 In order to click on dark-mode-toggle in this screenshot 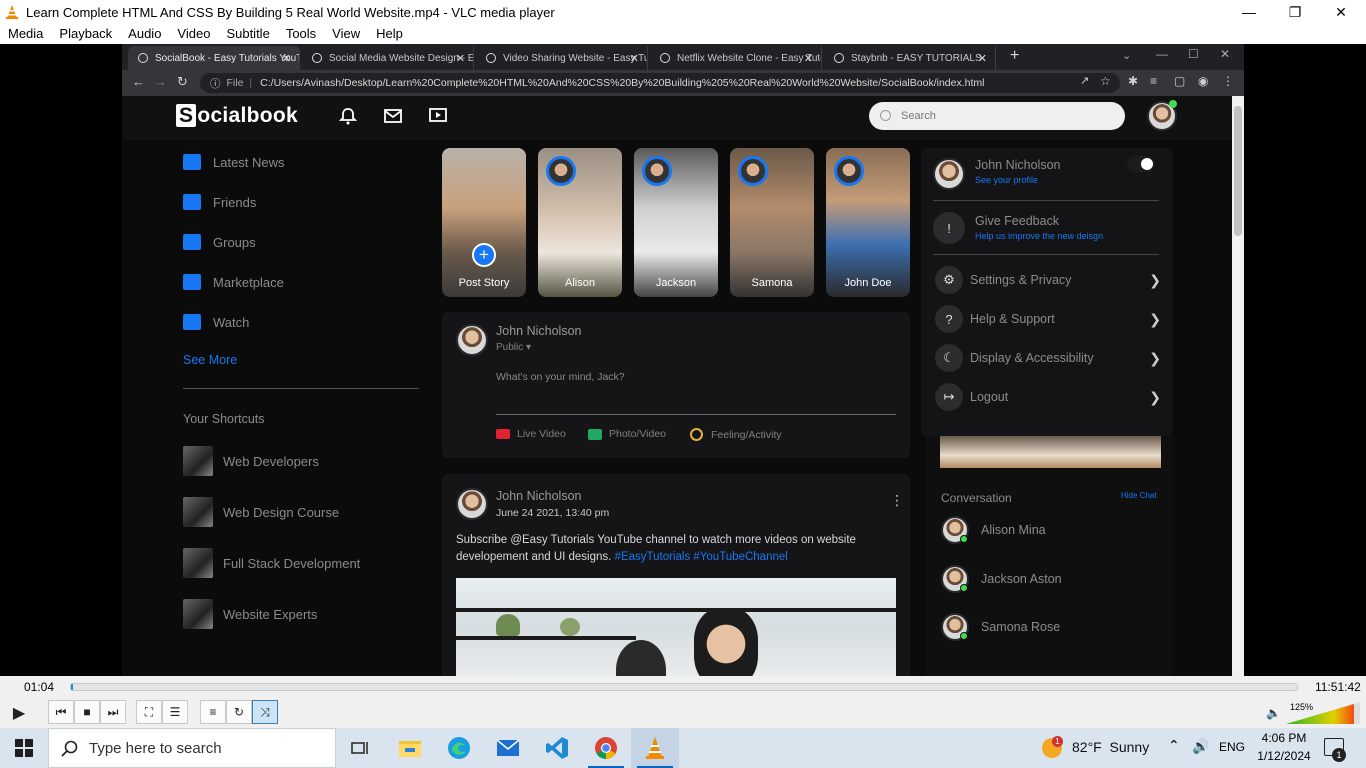, I will do `click(1141, 164)`.